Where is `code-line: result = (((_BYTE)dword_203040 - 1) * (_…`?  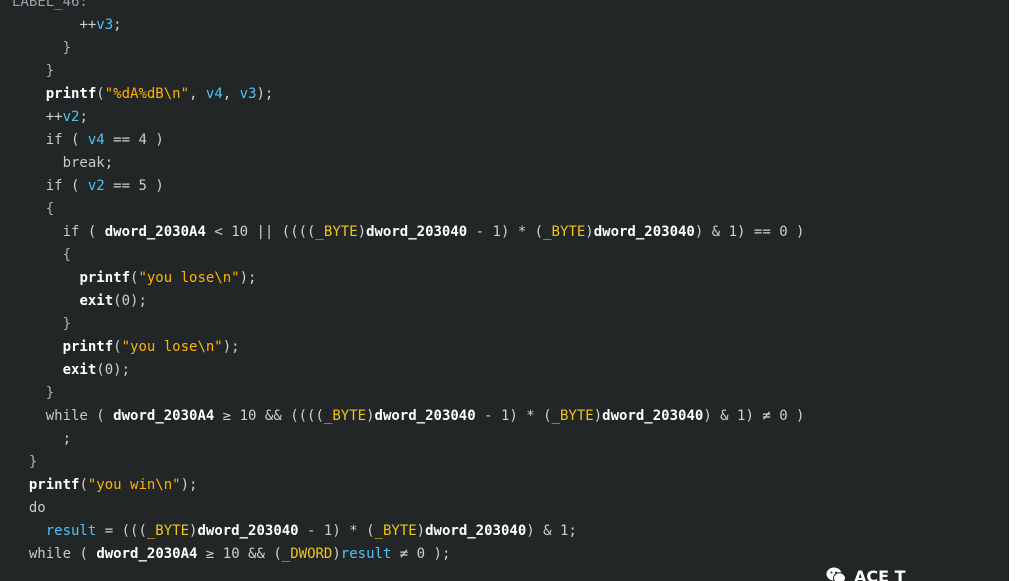 code-line: result = (((_BYTE)dword_203040 - 1) * (_… is located at coordinates (294, 531).